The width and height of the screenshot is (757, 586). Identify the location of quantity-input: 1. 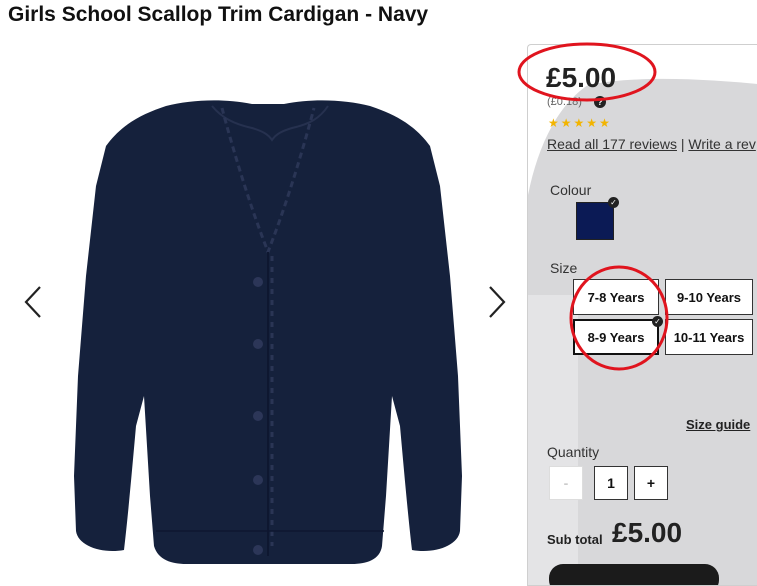
(611, 483).